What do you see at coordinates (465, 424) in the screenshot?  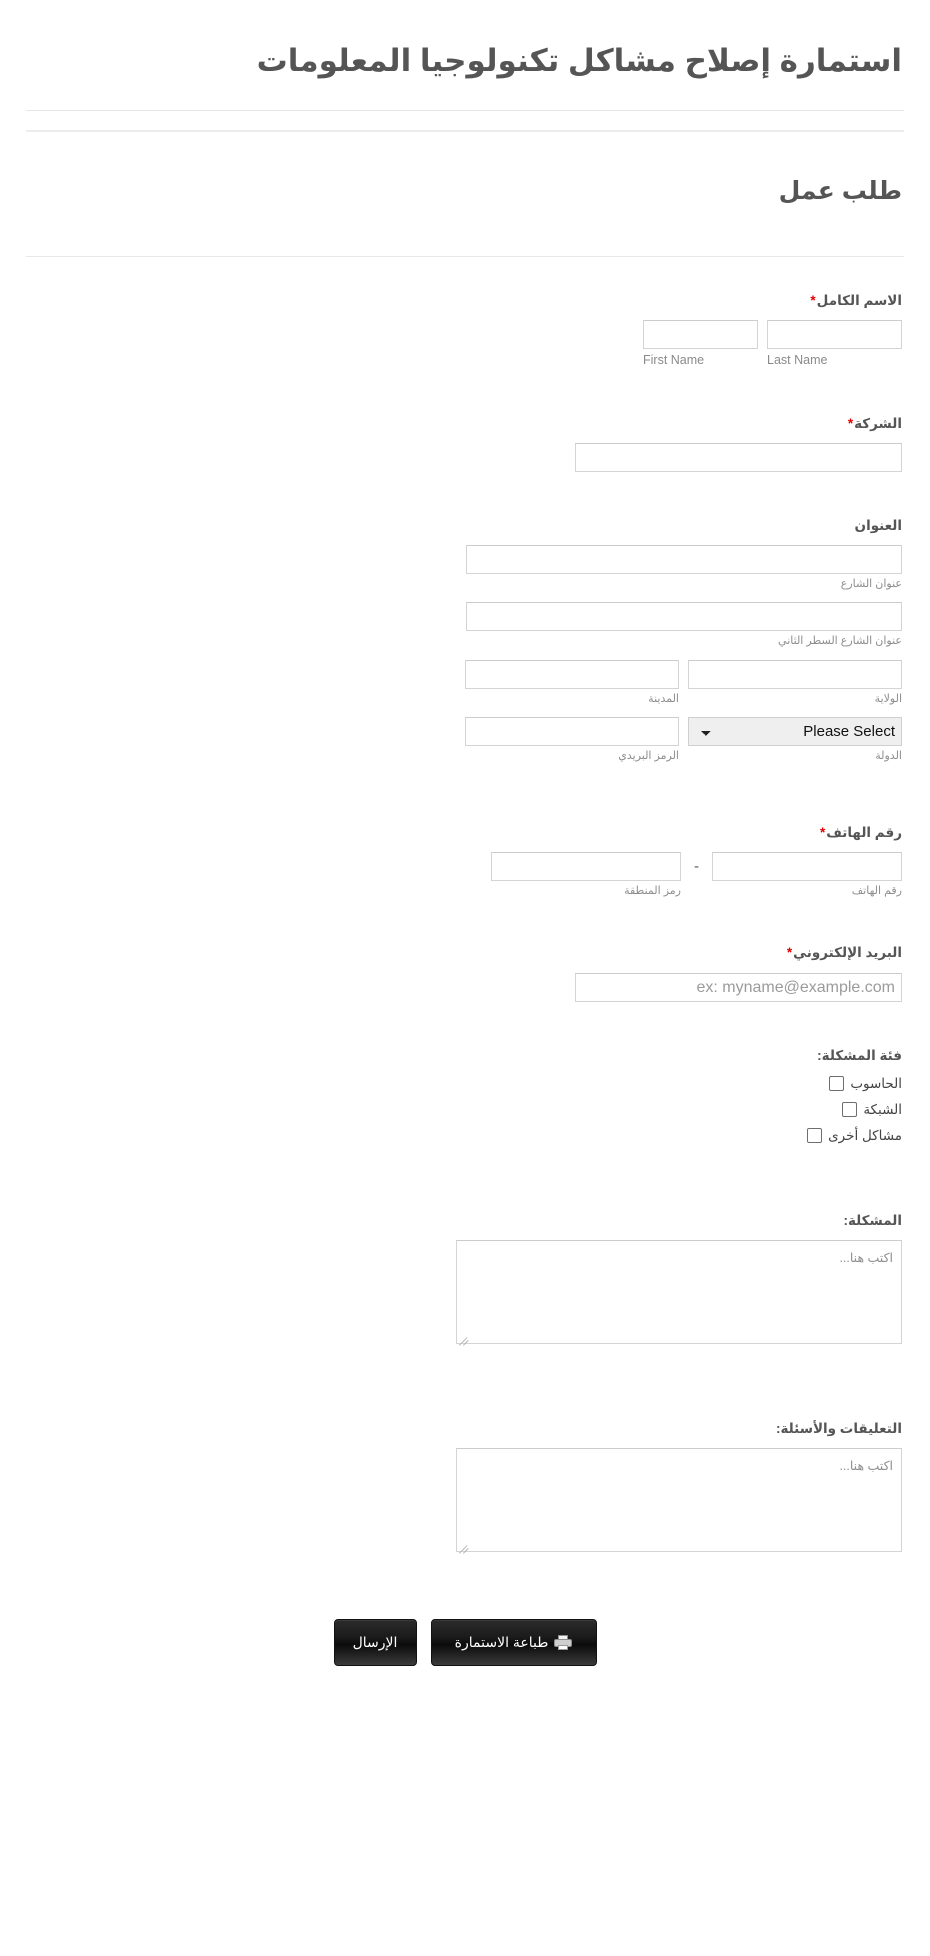 I see `company-label: الشركة*` at bounding box center [465, 424].